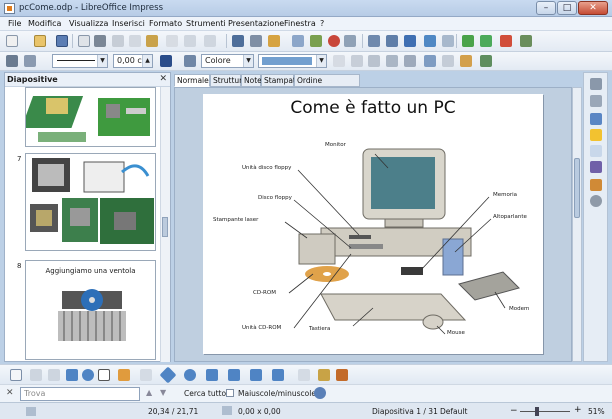  What do you see at coordinates (339, 61) in the screenshot?
I see `shadow-icon` at bounding box center [339, 61].